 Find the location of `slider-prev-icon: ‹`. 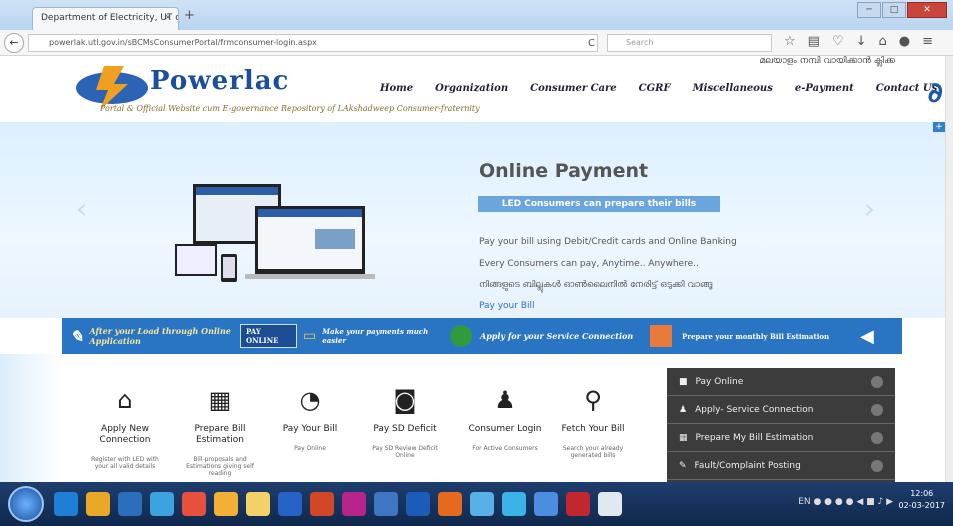

slider-prev-icon: ‹ is located at coordinates (81, 208).